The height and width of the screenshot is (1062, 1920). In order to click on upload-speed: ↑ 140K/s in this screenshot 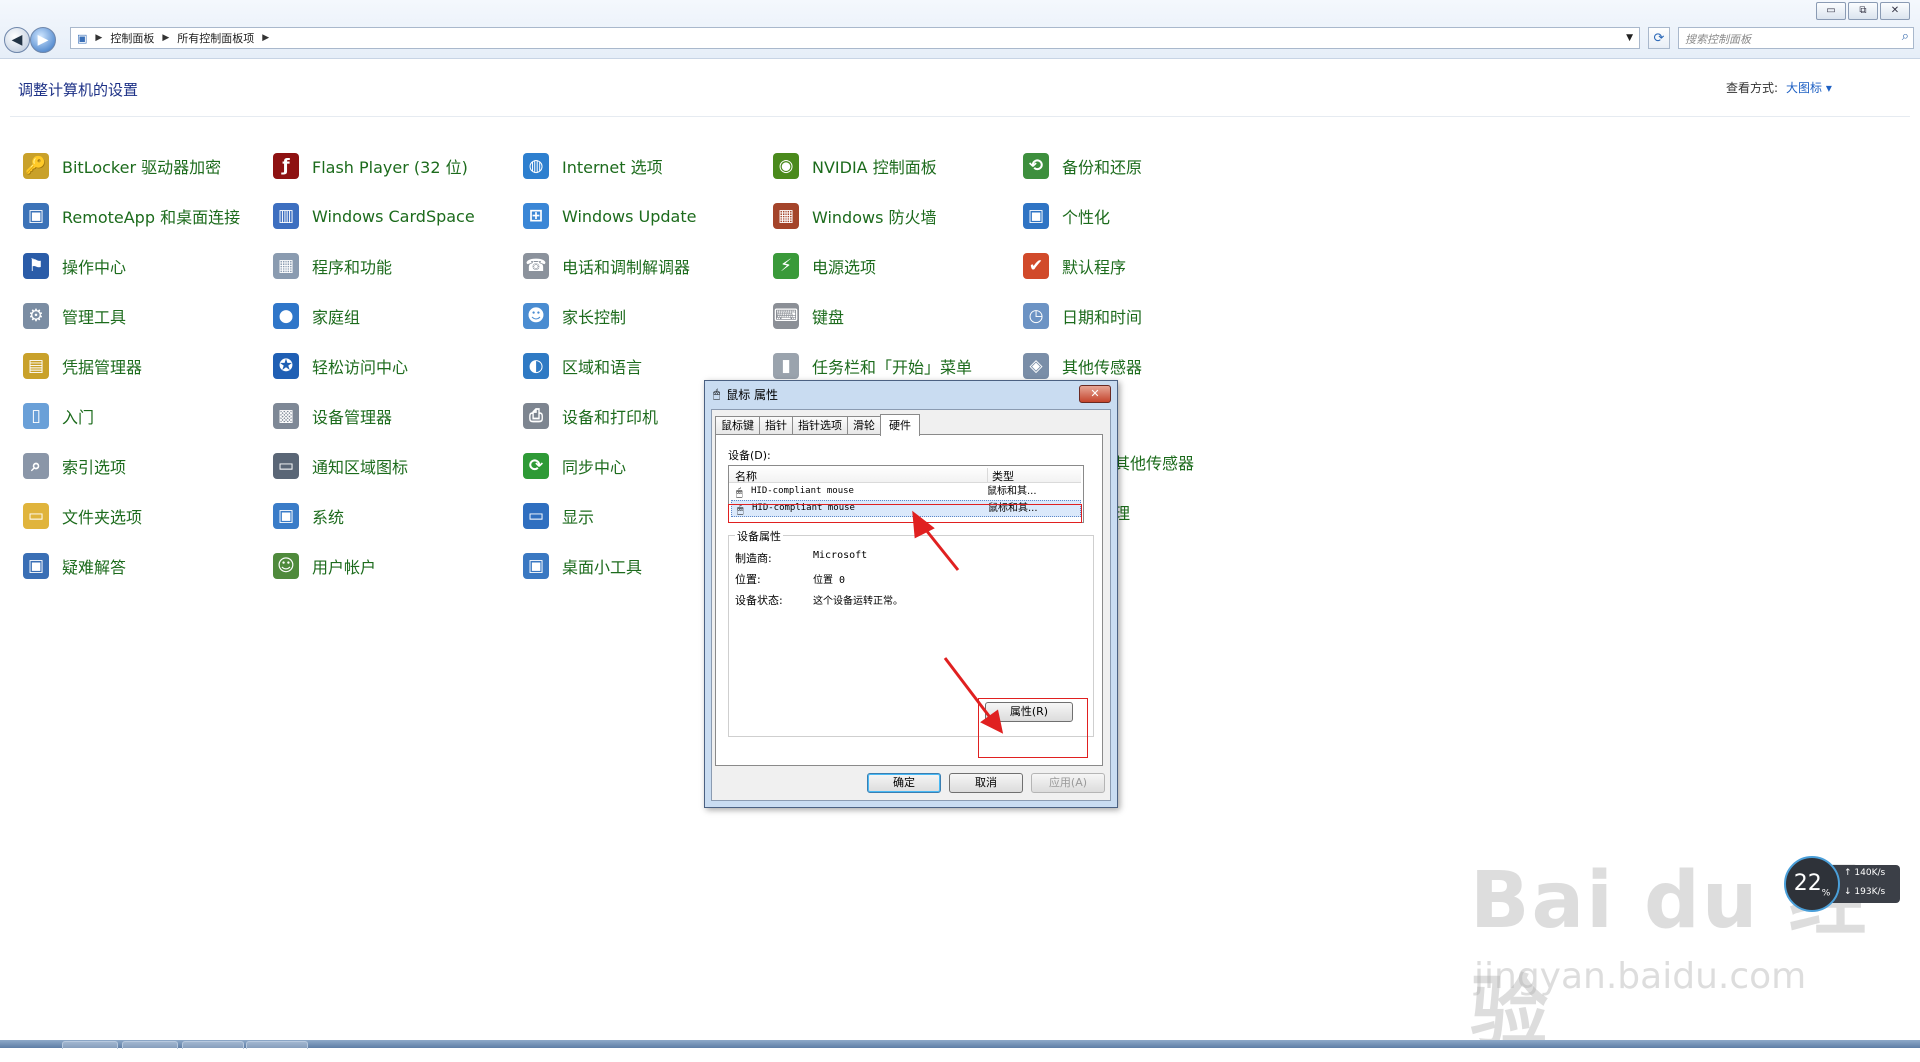, I will do `click(1865, 873)`.